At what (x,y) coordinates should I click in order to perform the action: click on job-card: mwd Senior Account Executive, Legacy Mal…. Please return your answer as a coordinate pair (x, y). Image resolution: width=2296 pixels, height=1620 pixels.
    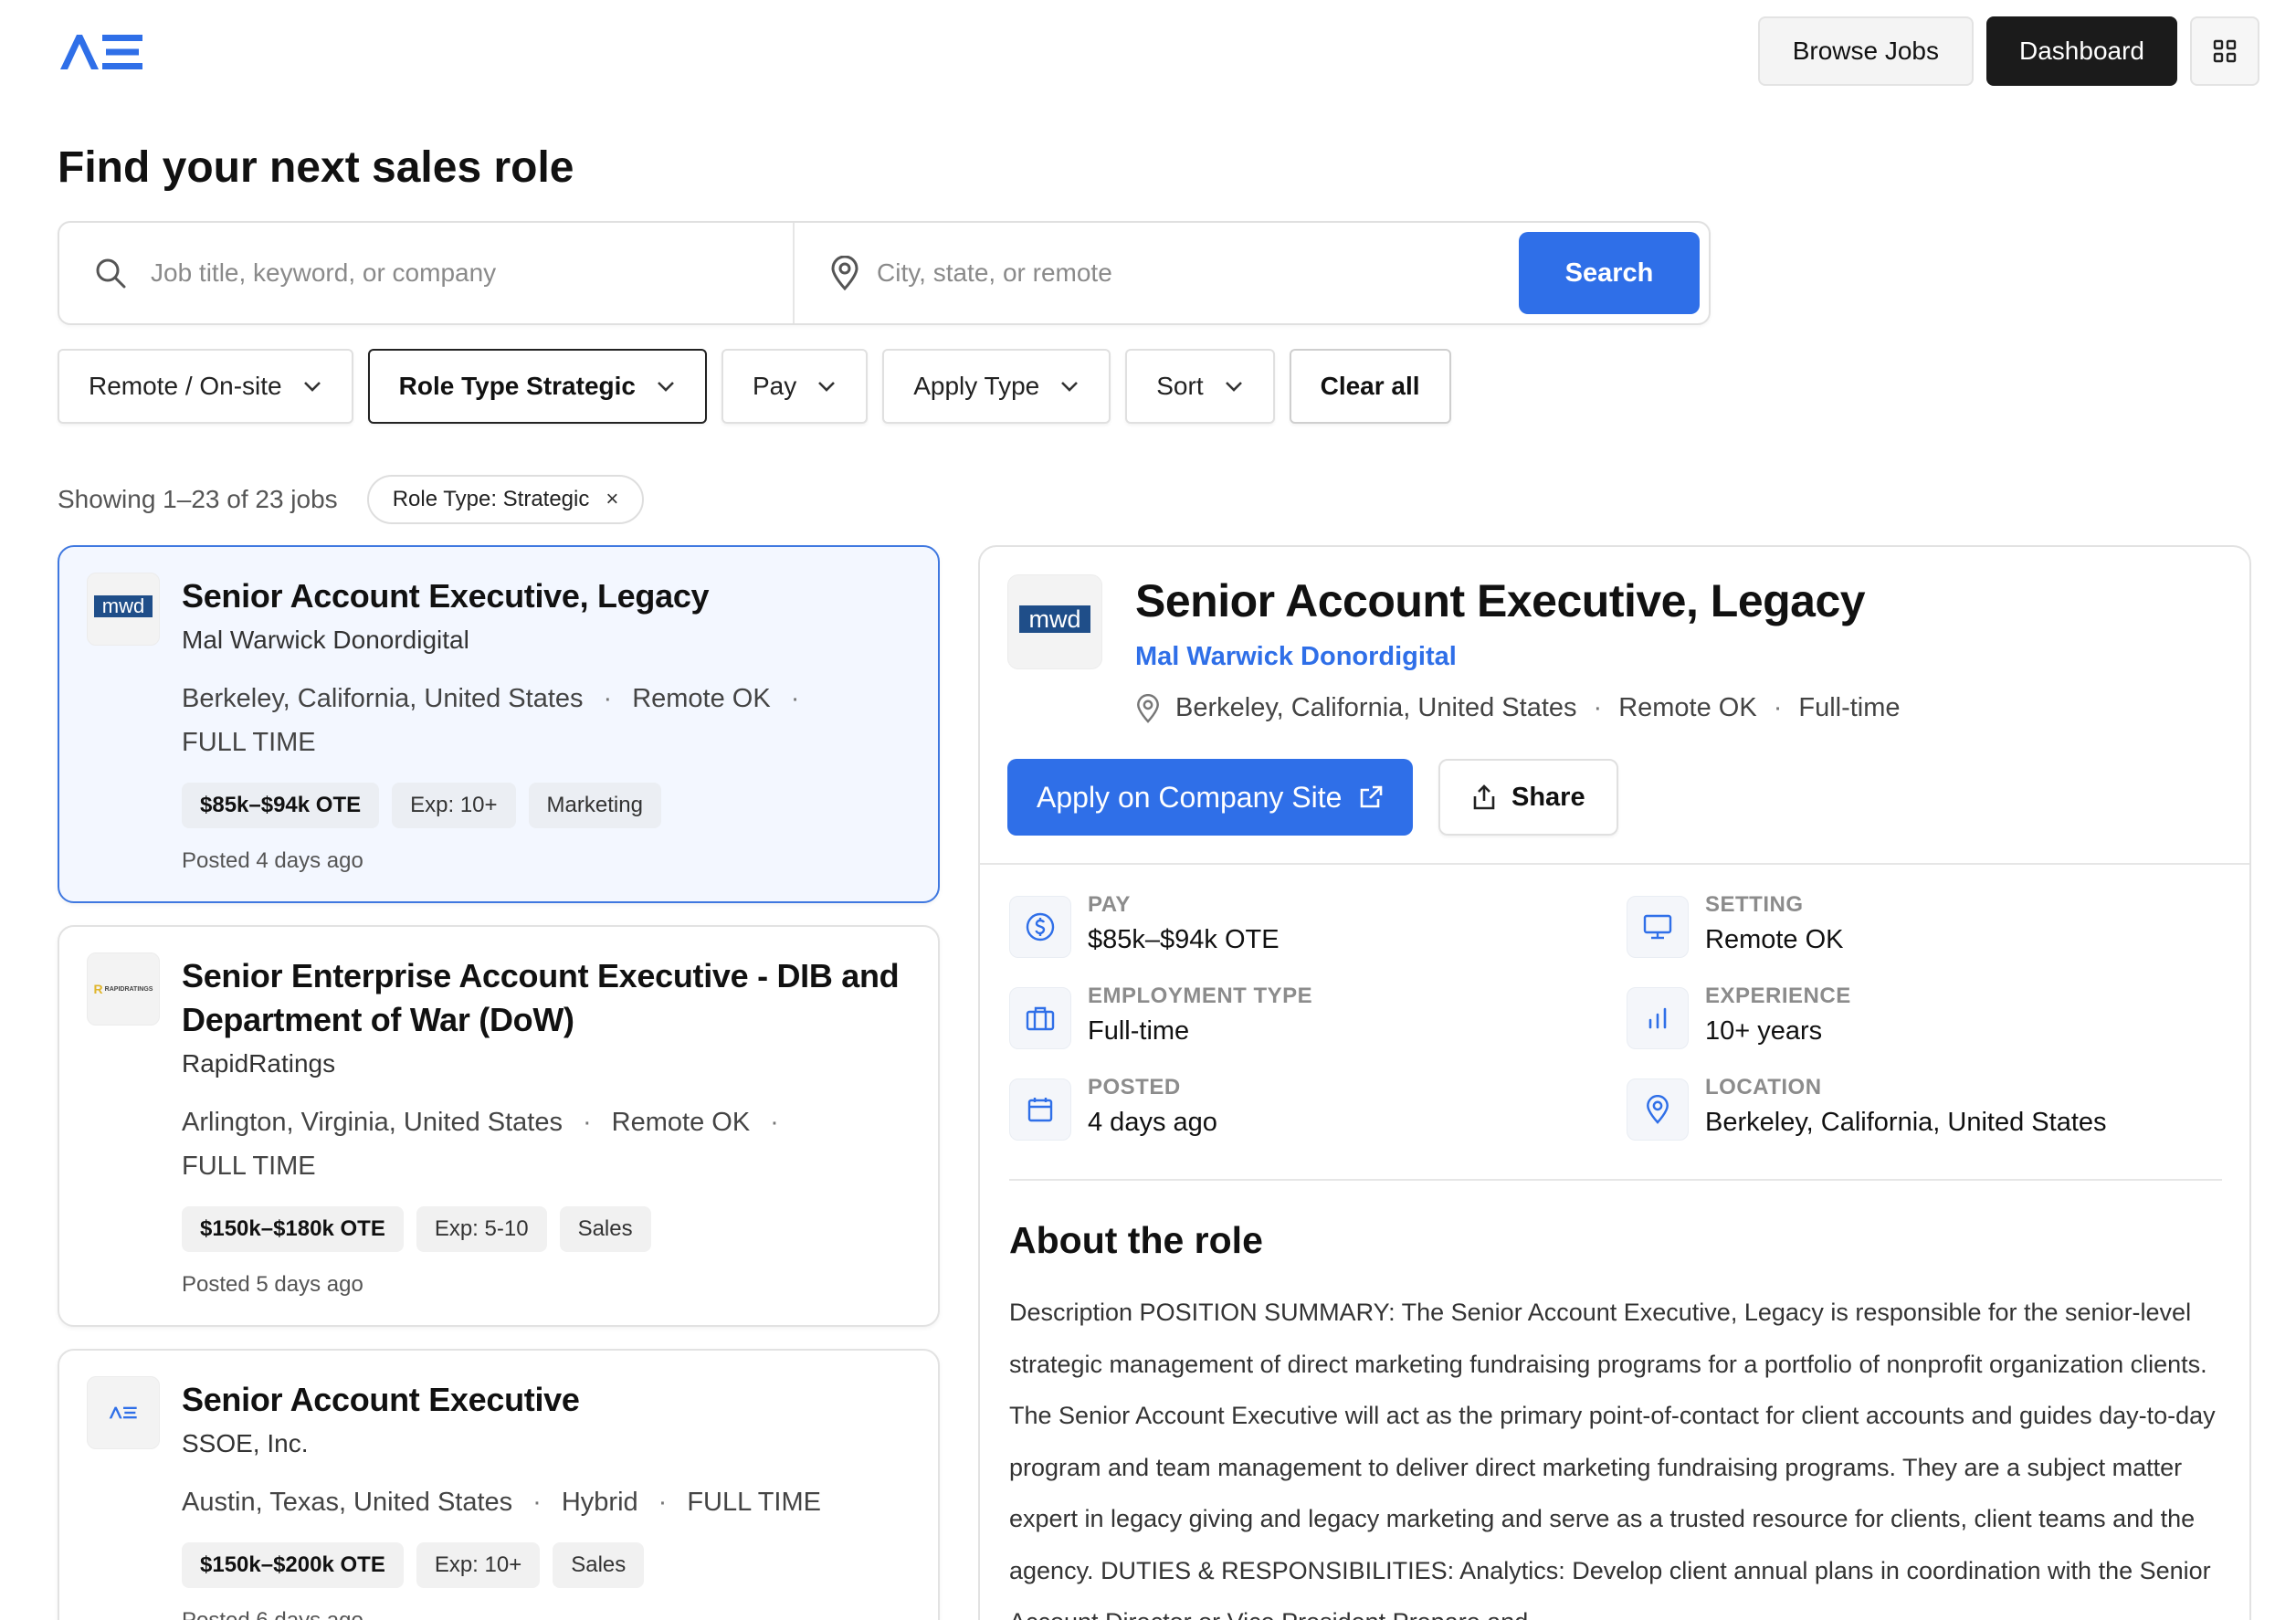
    Looking at the image, I should click on (499, 724).